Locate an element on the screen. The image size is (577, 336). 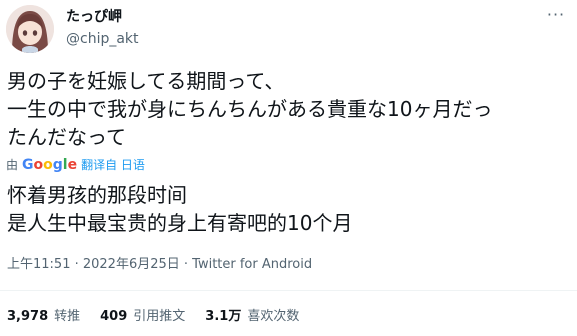
translated-text-line: 怀着男孩的那段时间 is located at coordinates (97, 195).